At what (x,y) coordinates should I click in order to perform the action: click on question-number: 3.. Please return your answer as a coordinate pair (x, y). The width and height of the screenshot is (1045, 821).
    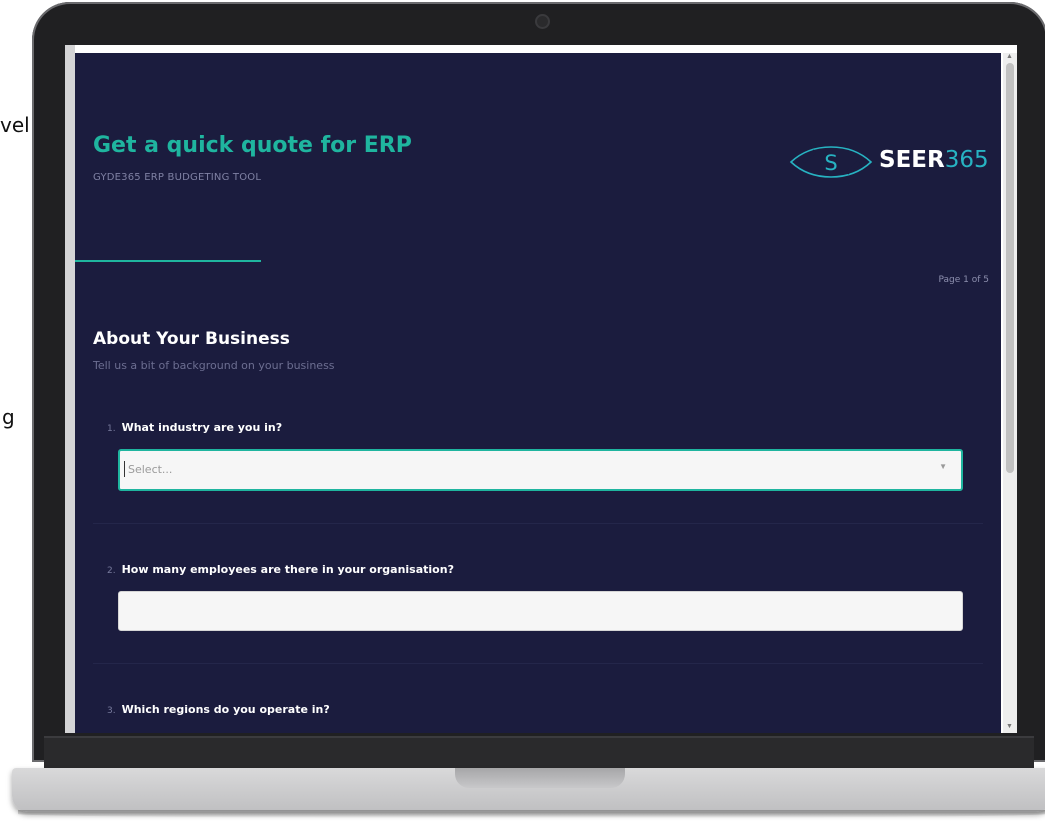
    Looking at the image, I should click on (111, 711).